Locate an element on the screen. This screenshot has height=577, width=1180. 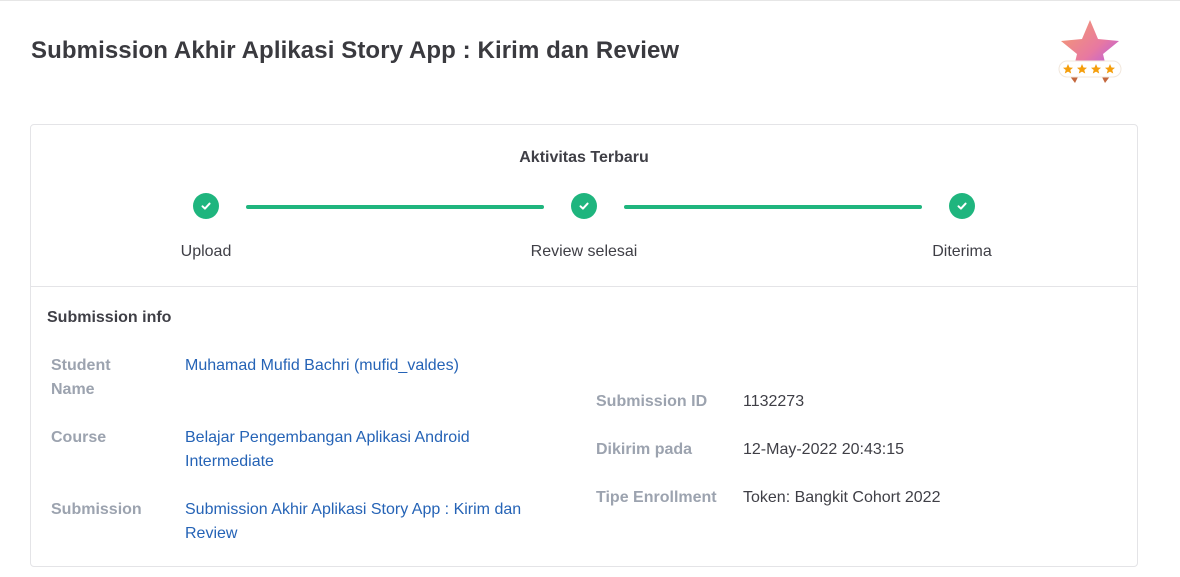
sent-at-label: Dikirim pada is located at coordinates (644, 449).